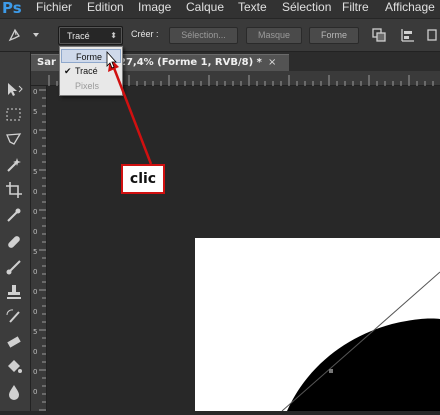 The width and height of the screenshot is (440, 415). Describe the element at coordinates (39, 248) in the screenshot. I see `ruler-left: 0 5 0 0 5 0 0 0 5 0 0 0 5 0 0 0` at that location.